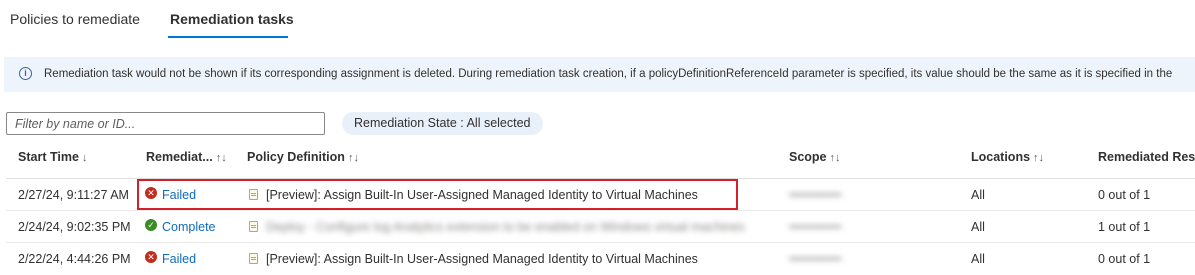 This screenshot has width=1195, height=275. I want to click on remediation-state-filter-label: Remediation State :, so click(410, 123).